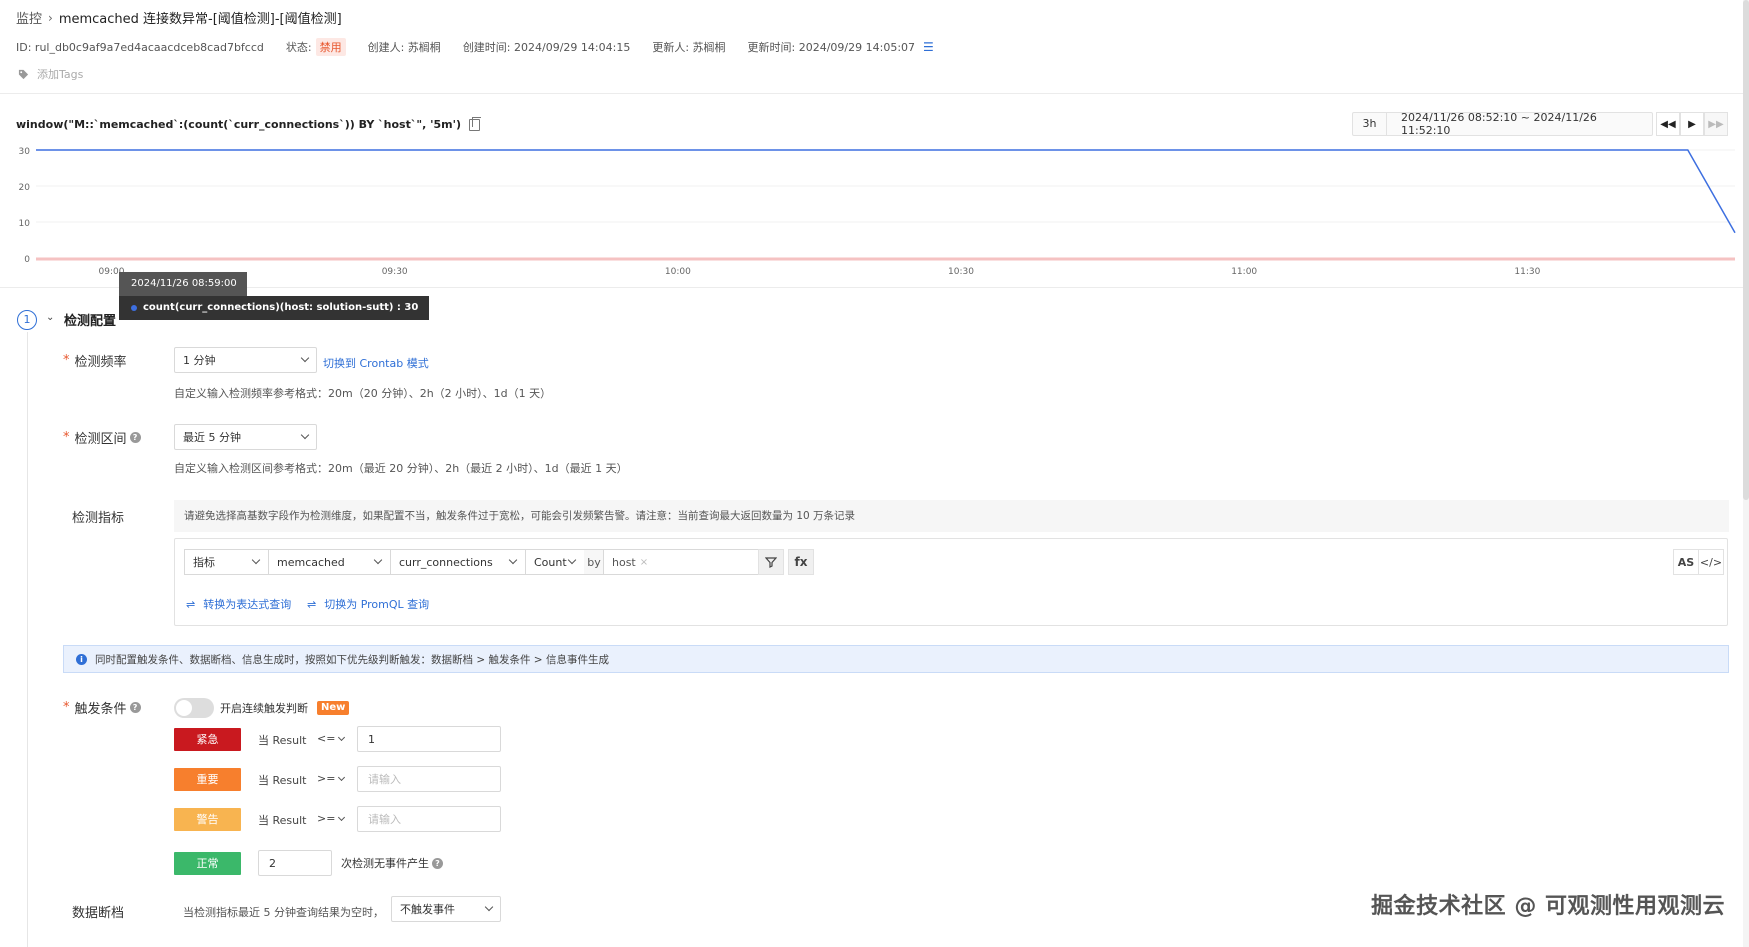 The height and width of the screenshot is (947, 1749). Describe the element at coordinates (644, 562) in the screenshot. I see `close-icon: ×` at that location.